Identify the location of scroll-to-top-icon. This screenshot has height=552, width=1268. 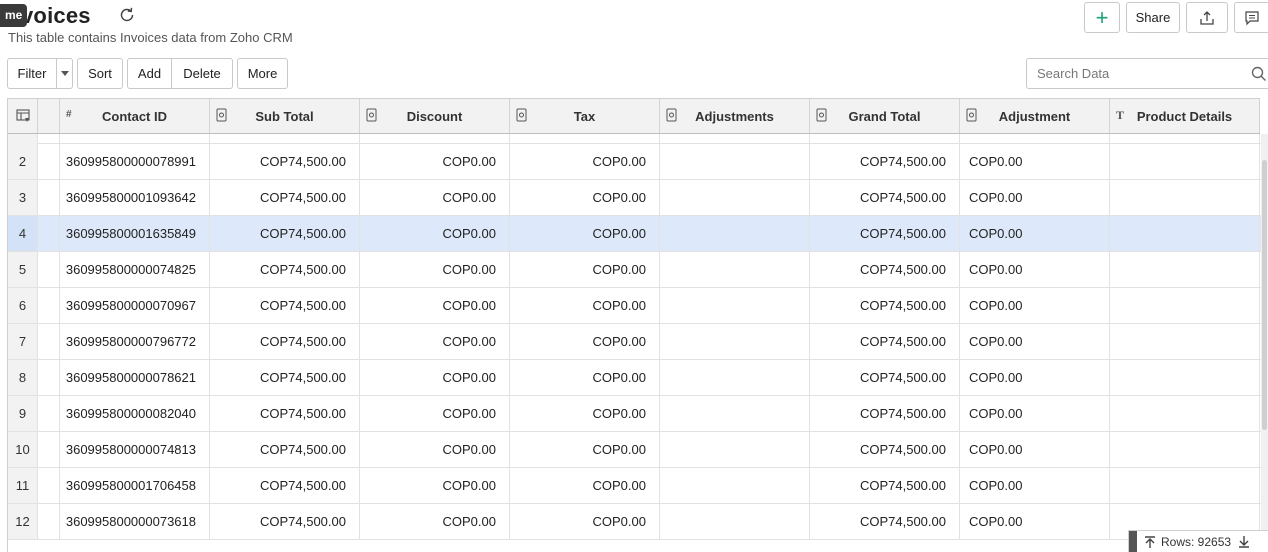
(1150, 542).